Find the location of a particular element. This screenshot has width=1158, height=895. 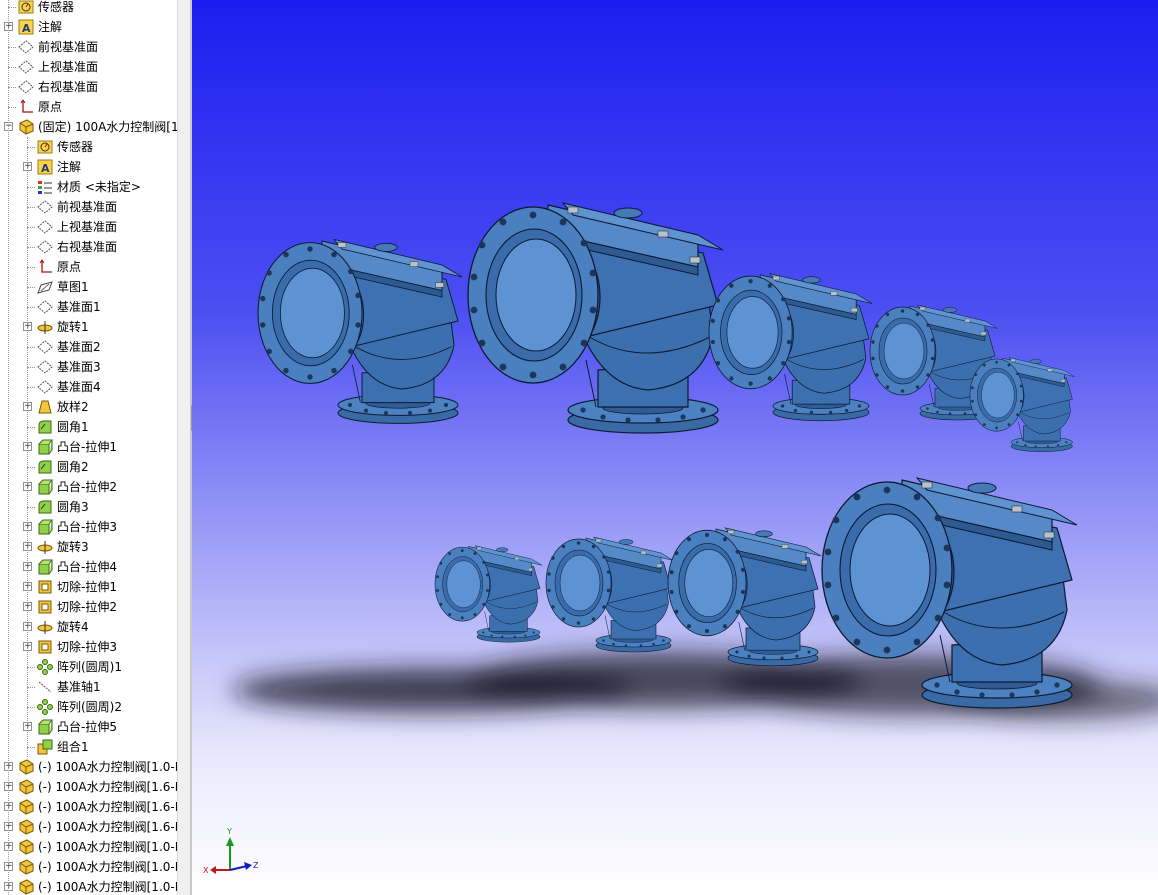

tree-item-label: 基准面4 is located at coordinates (79, 387).